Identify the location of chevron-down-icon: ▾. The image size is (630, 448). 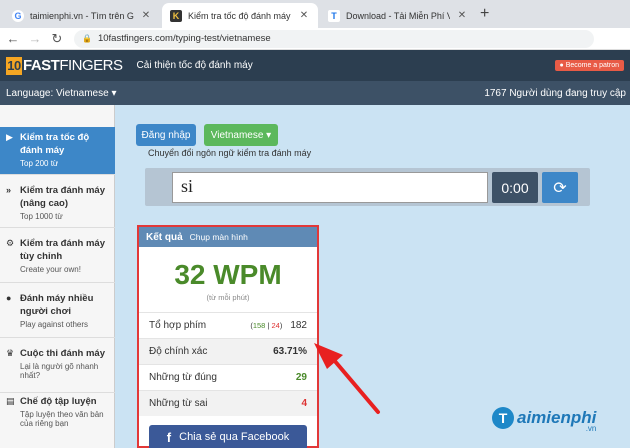
(114, 93).